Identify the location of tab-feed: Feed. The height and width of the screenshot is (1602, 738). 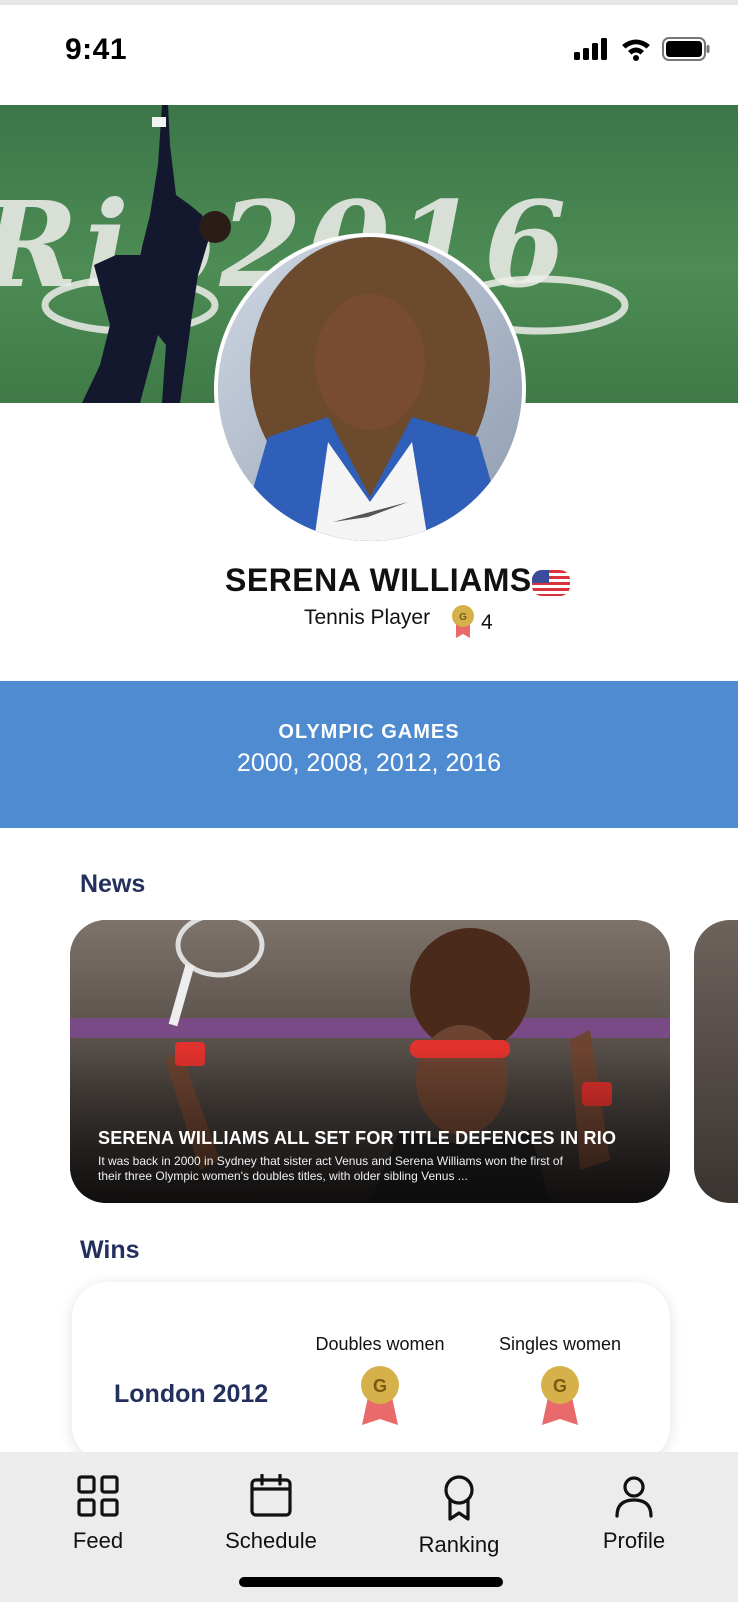
(98, 1514).